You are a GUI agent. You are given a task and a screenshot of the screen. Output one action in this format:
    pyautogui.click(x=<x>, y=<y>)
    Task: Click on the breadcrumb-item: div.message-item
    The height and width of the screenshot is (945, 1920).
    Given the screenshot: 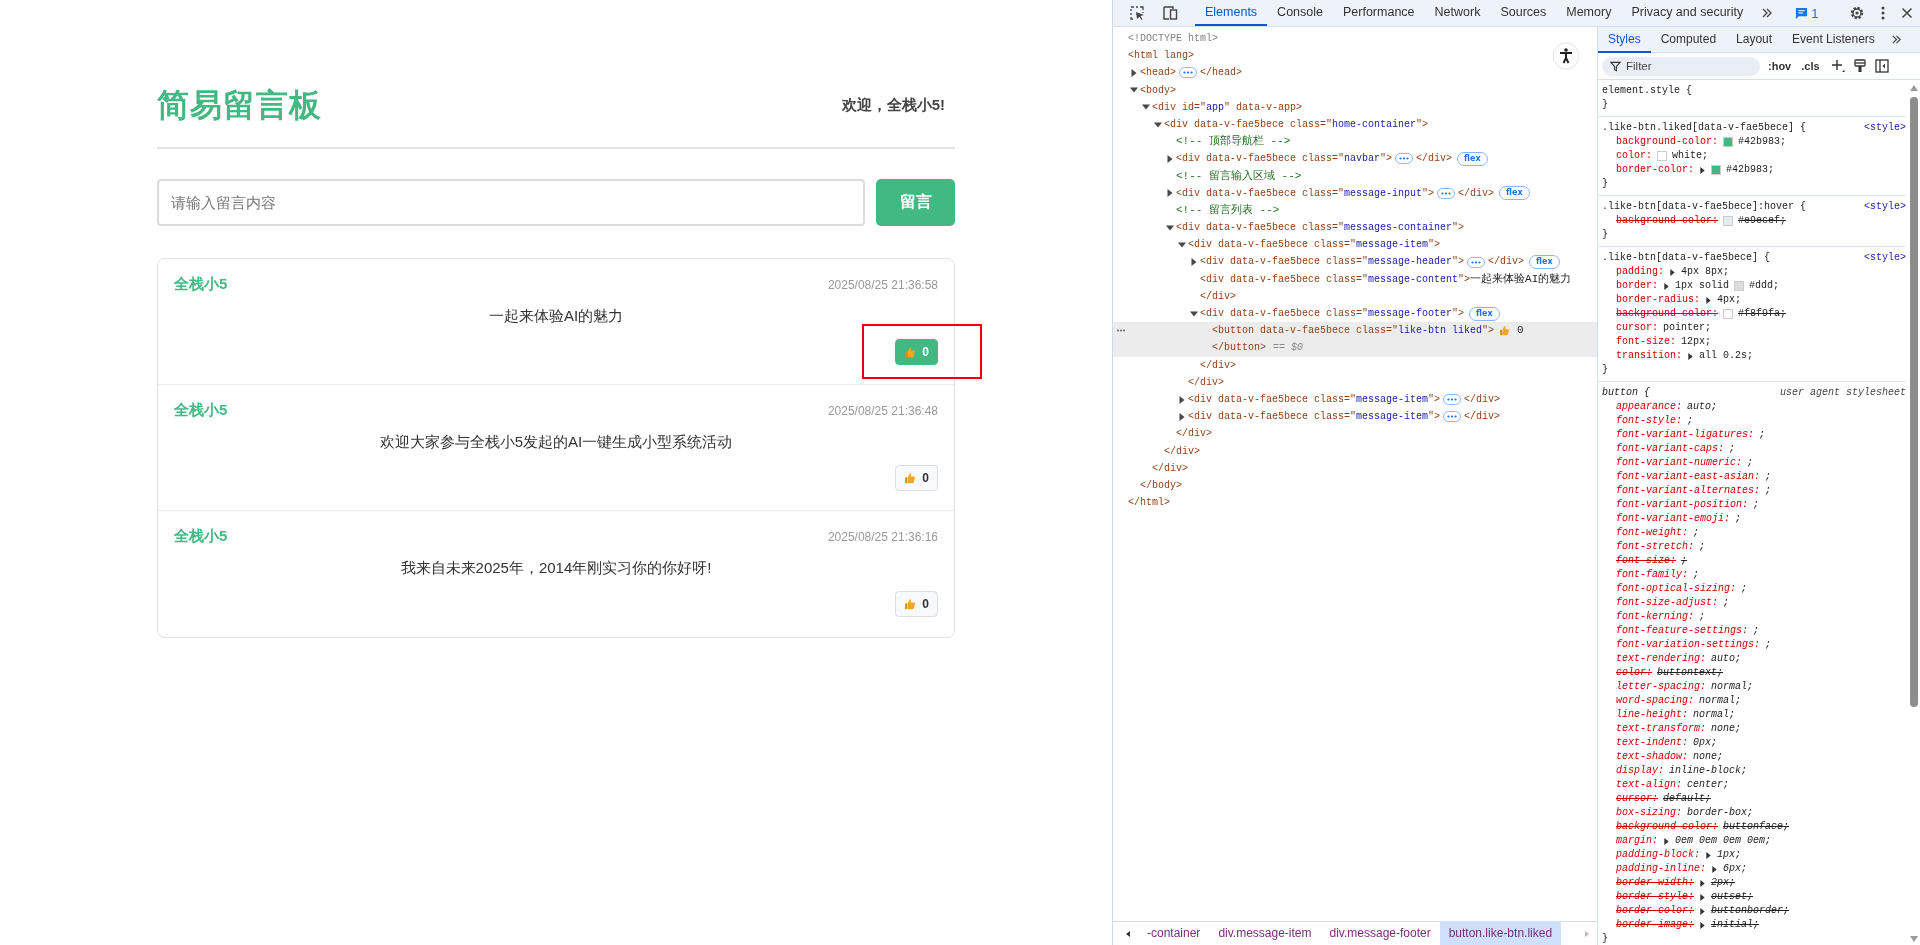 What is the action you would take?
    pyautogui.click(x=1265, y=933)
    